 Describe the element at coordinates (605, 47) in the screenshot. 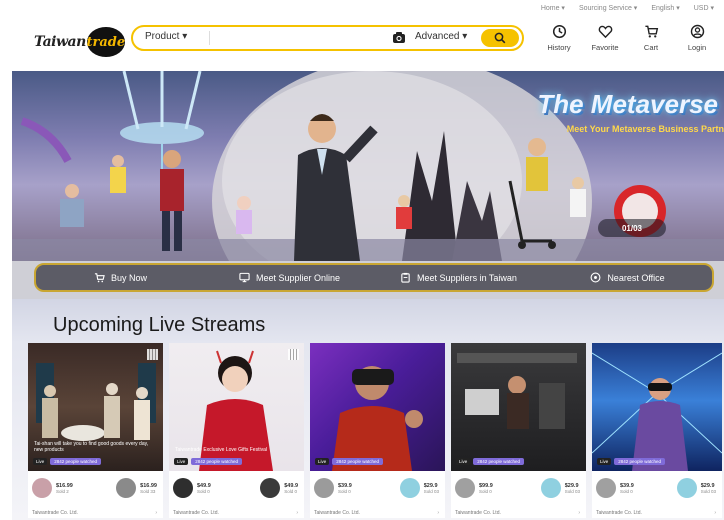

I see `nav-favorite-label: Favorite` at that location.